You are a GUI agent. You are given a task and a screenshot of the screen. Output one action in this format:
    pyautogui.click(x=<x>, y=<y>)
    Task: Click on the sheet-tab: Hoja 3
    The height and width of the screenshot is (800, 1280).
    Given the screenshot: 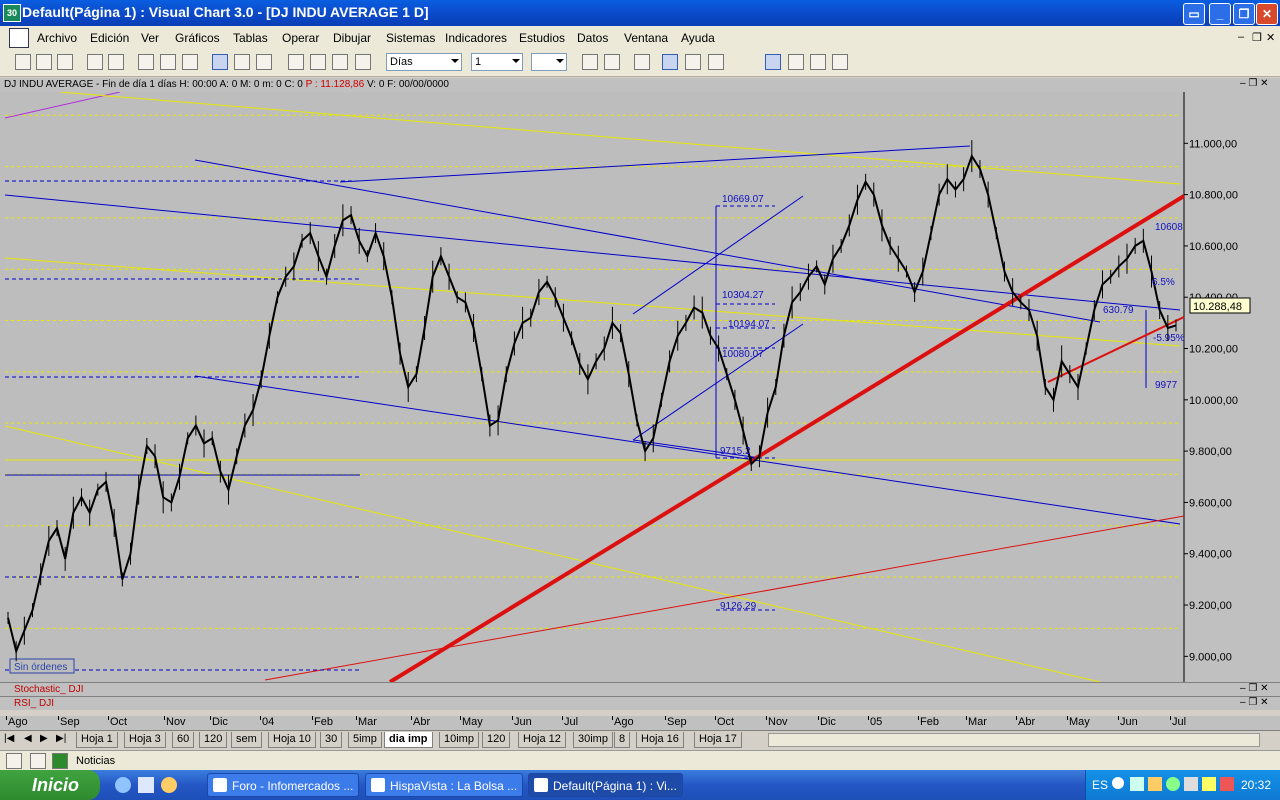 What is the action you would take?
    pyautogui.click(x=145, y=740)
    